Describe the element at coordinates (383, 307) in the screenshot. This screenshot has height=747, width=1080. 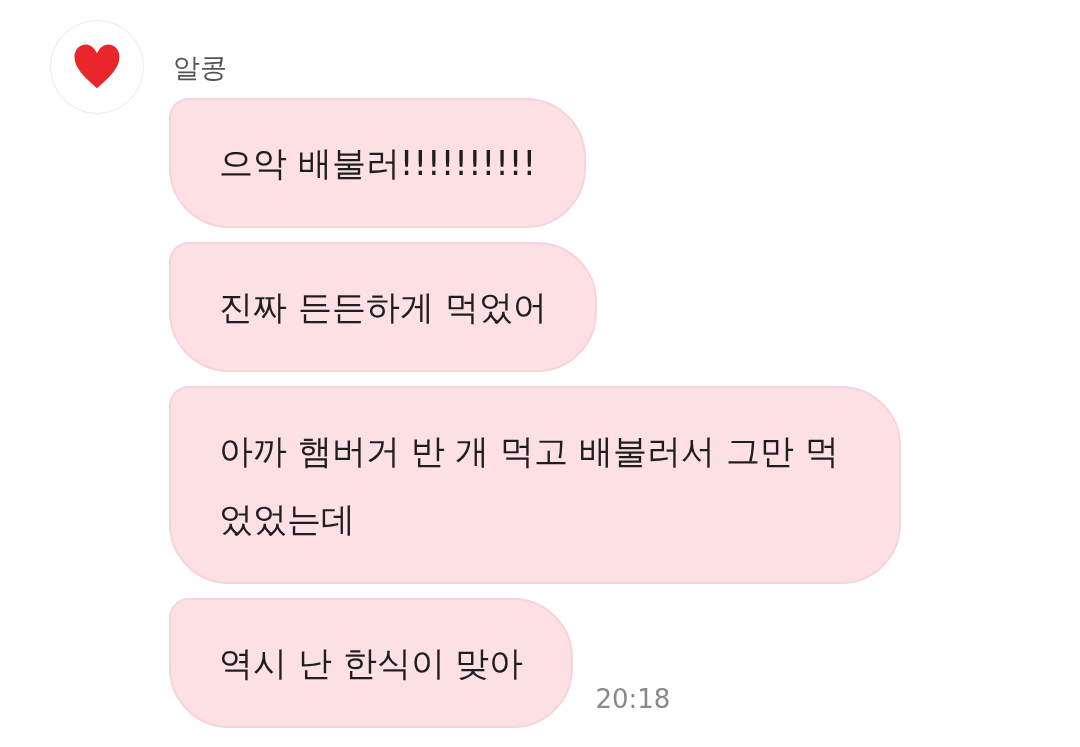
I see `message-bubble: 진짜 든든하게 먹었어` at that location.